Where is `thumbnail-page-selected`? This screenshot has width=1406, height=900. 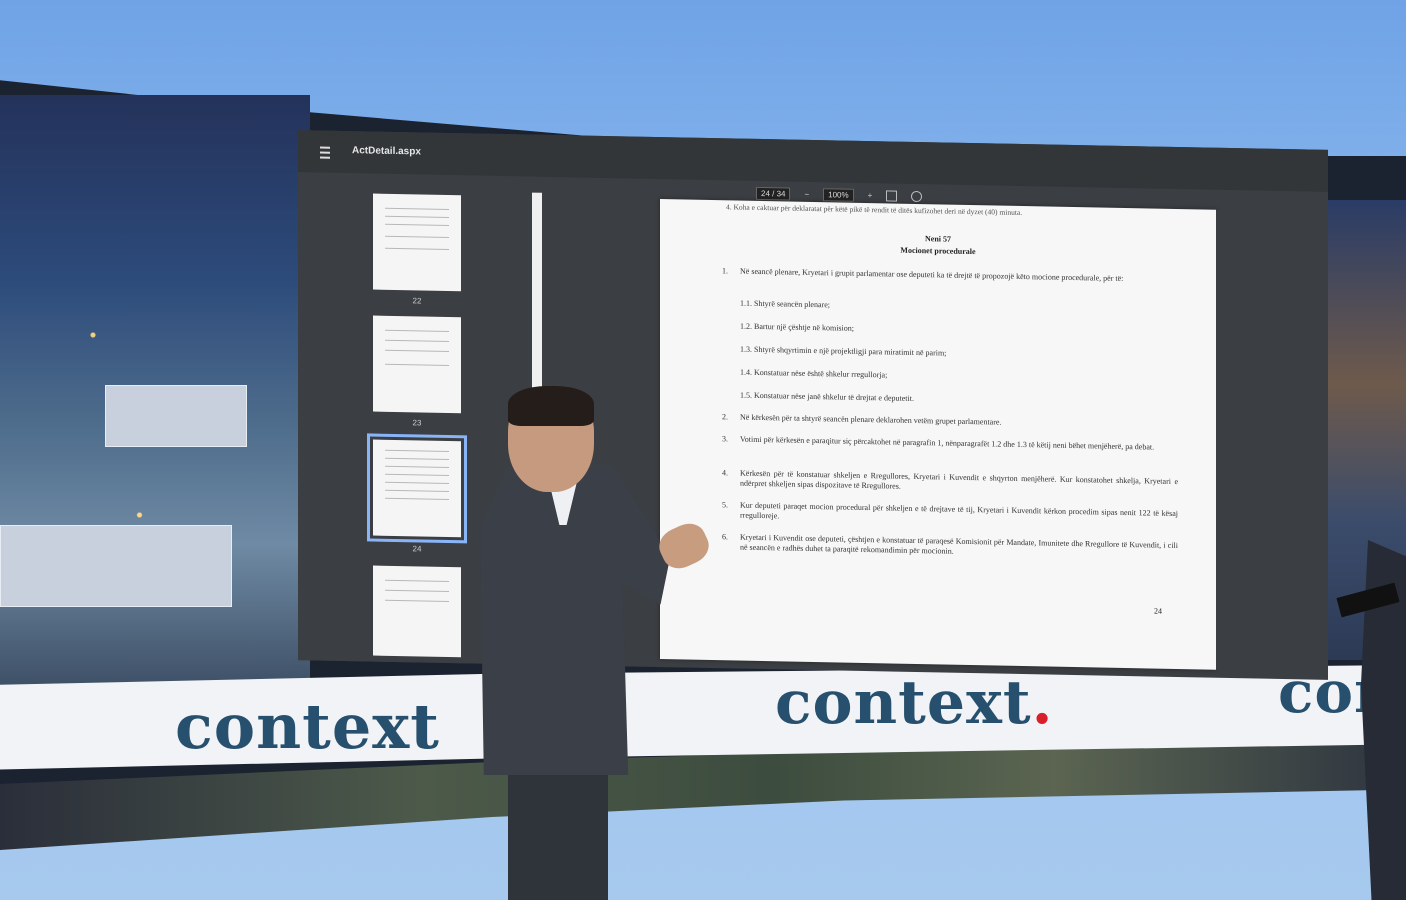 thumbnail-page-selected is located at coordinates (417, 488).